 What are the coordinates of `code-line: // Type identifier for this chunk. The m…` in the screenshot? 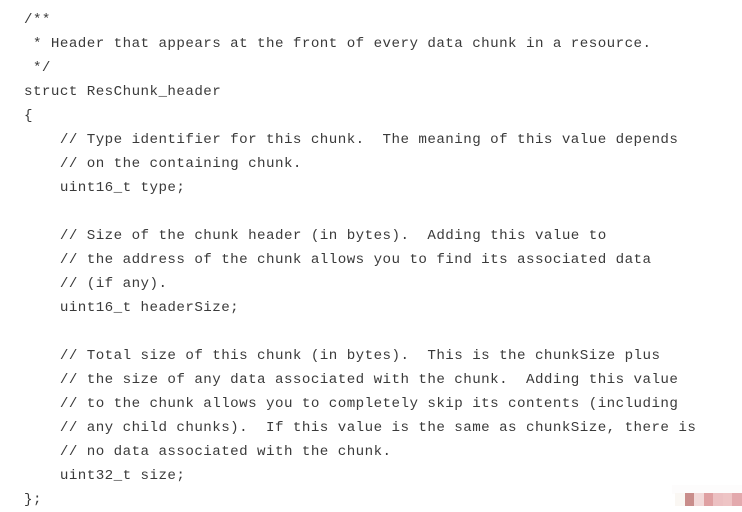 It's located at (351, 140).